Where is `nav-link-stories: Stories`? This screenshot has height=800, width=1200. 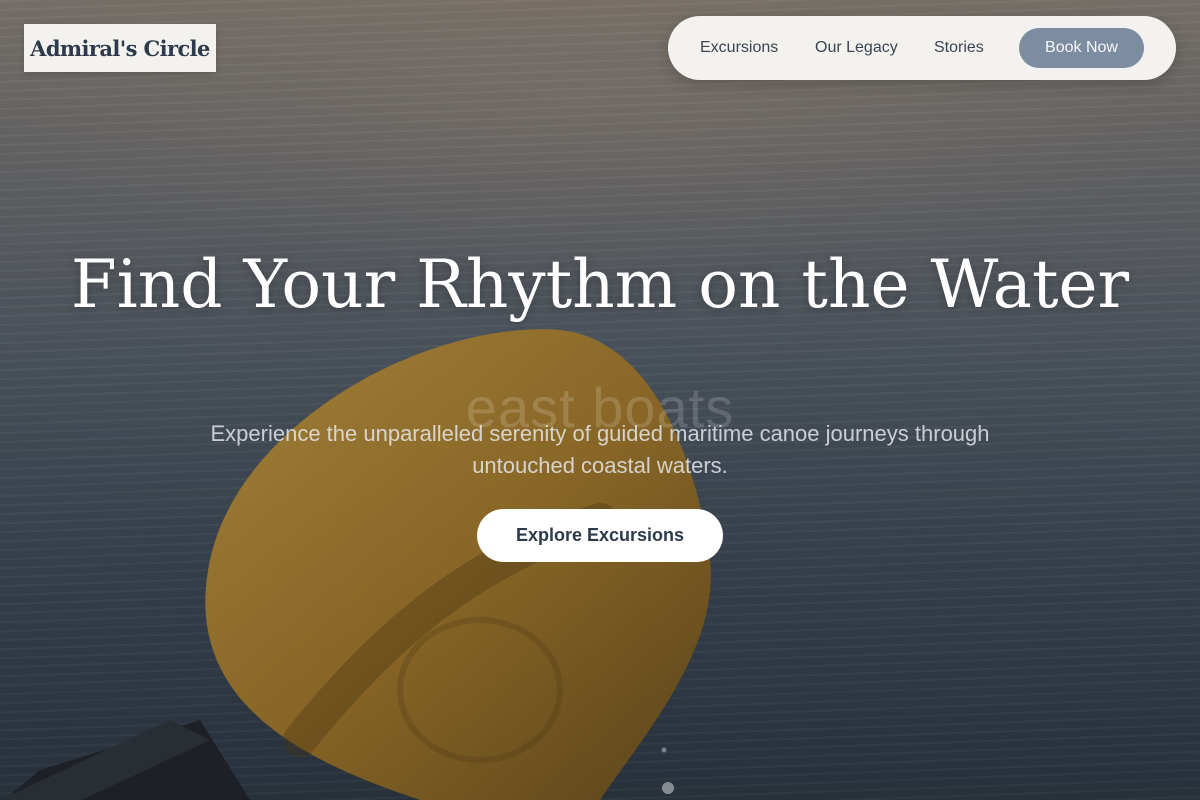
nav-link-stories: Stories is located at coordinates (959, 48).